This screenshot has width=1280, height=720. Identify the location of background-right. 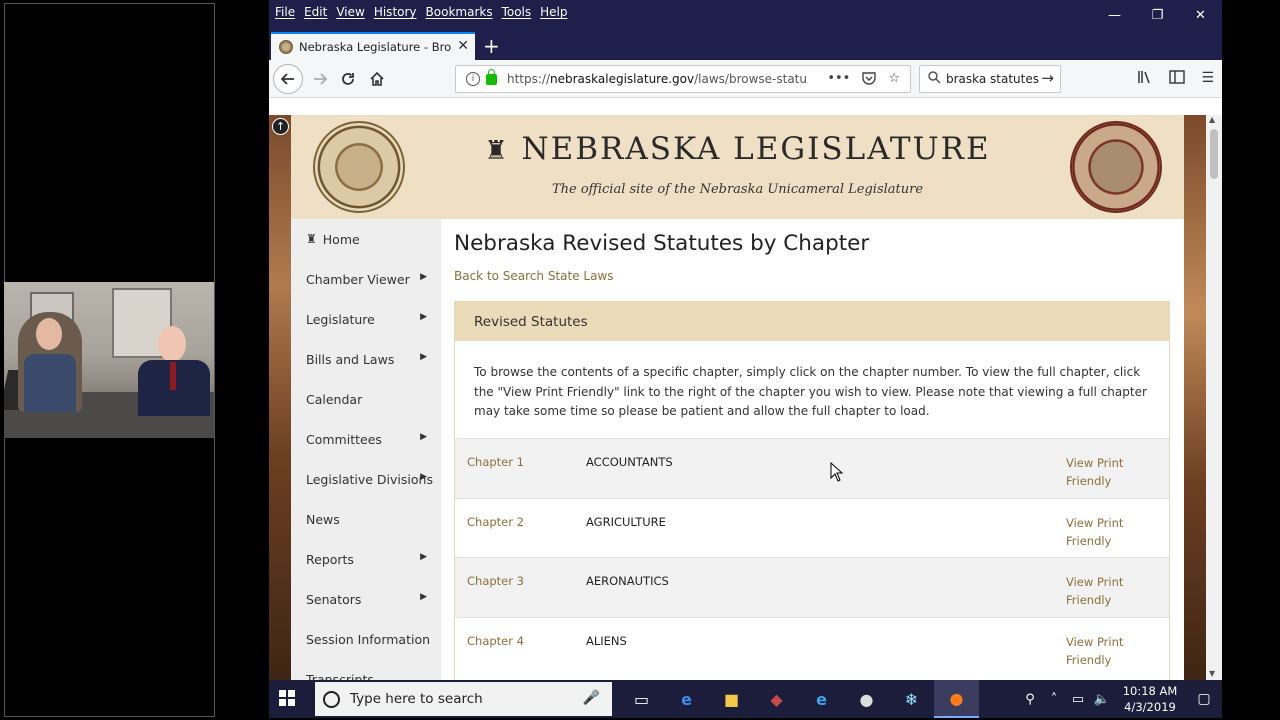
(1195, 397).